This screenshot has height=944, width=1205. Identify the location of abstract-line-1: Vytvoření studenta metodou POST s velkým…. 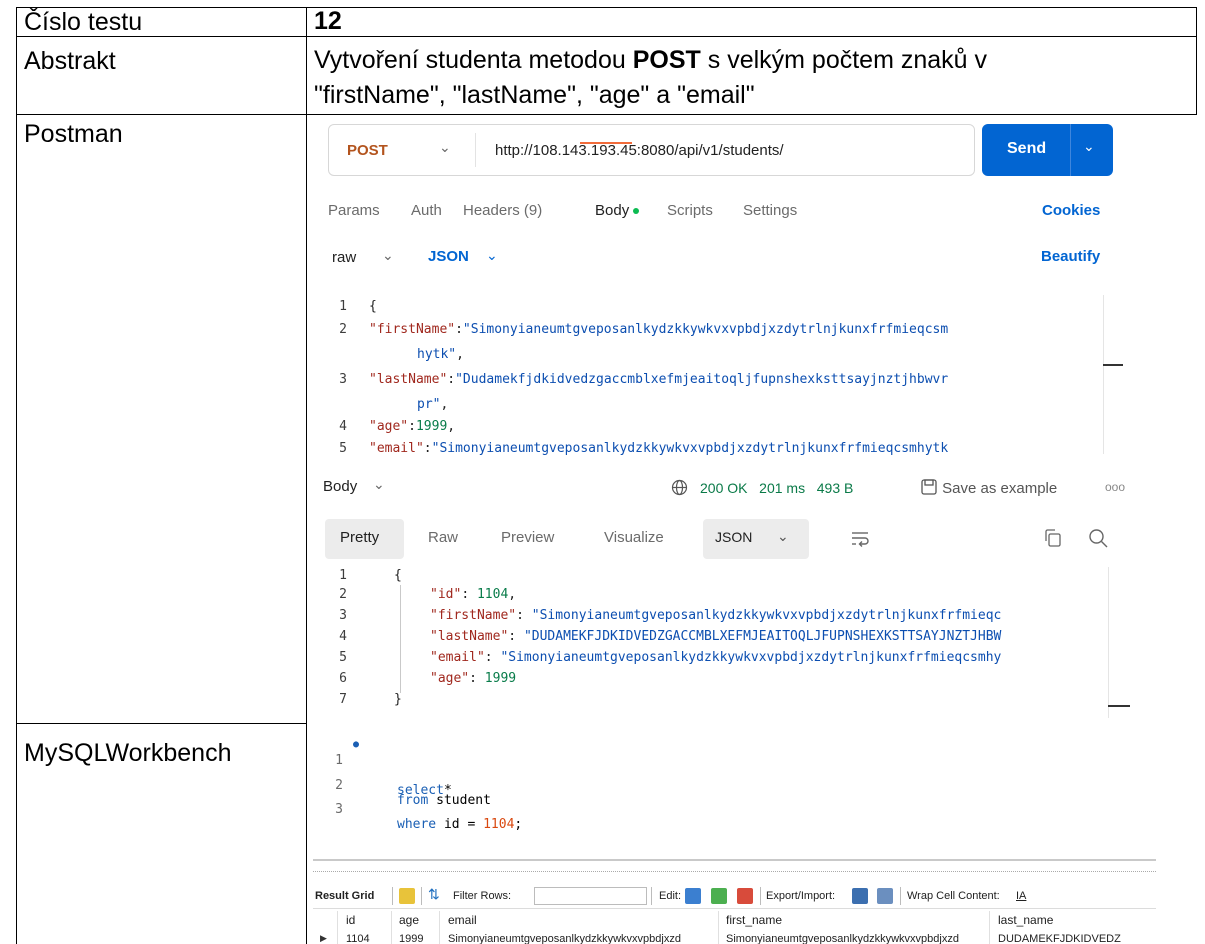
(650, 60).